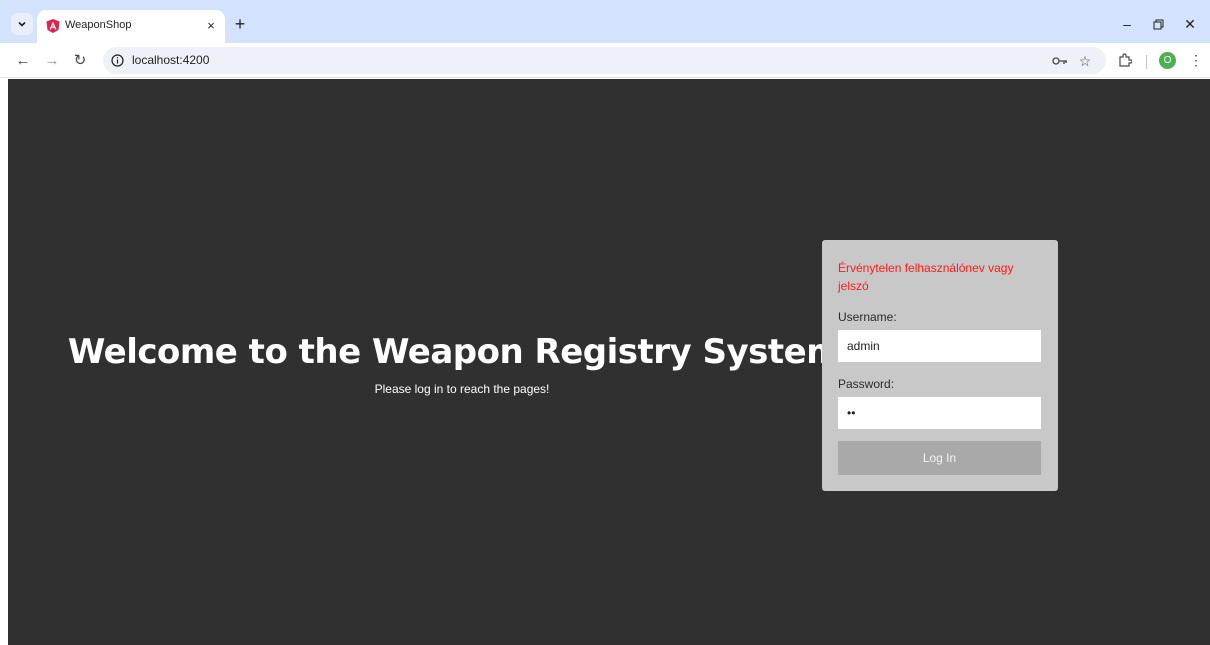 The height and width of the screenshot is (645, 1210). Describe the element at coordinates (117, 60) in the screenshot. I see `site-info-icon` at that location.